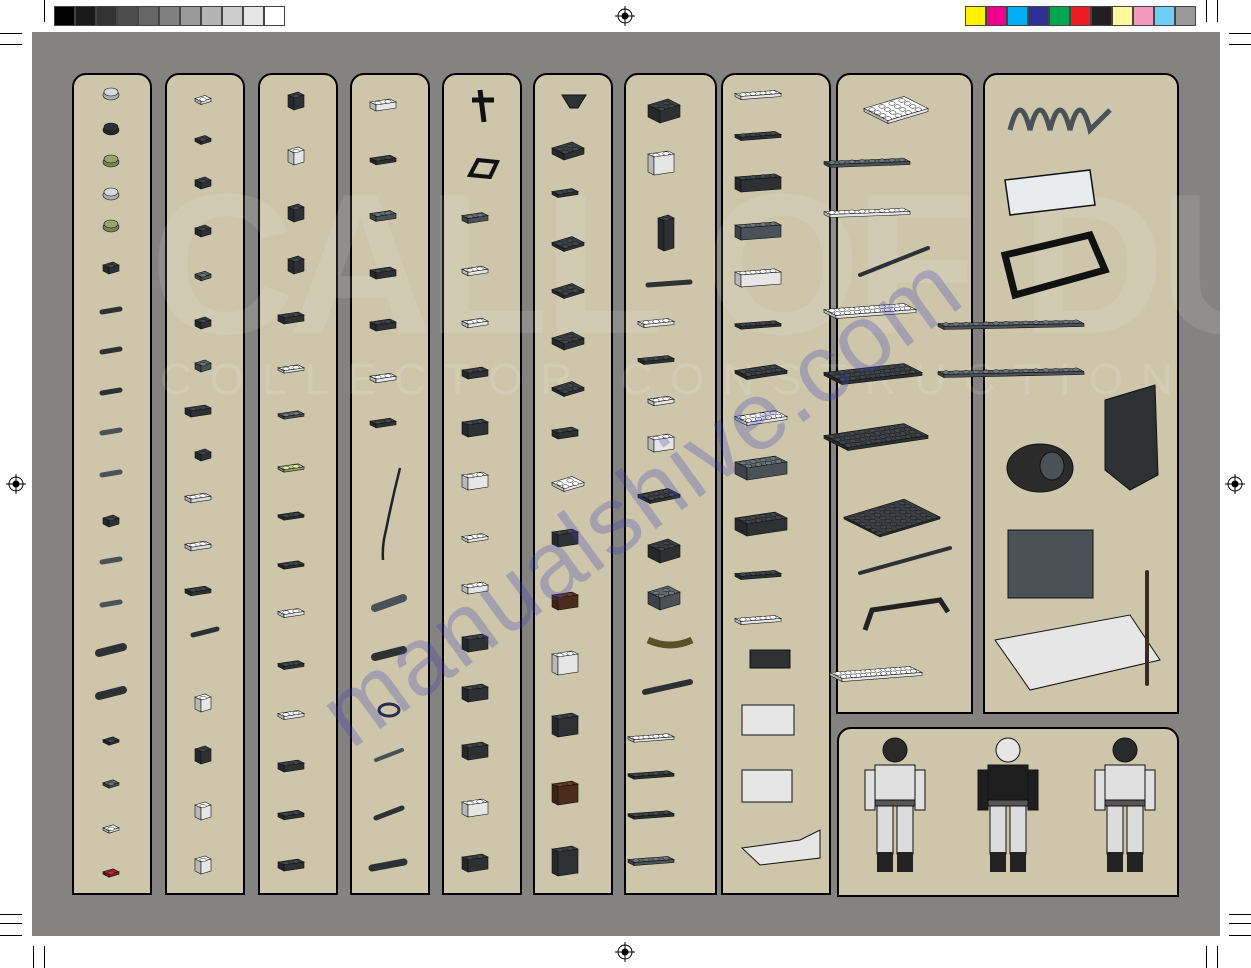  What do you see at coordinates (1077, 652) in the screenshot?
I see `snow-base-plate` at bounding box center [1077, 652].